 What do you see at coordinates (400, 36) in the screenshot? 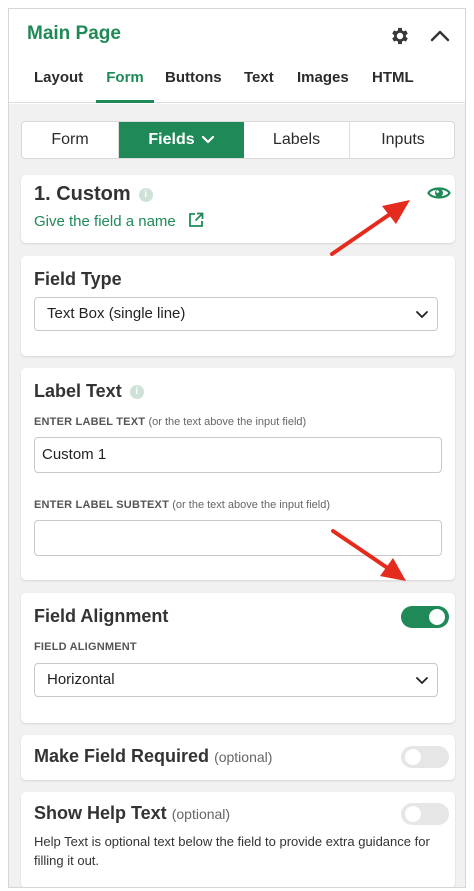
I see `gear-icon` at bounding box center [400, 36].